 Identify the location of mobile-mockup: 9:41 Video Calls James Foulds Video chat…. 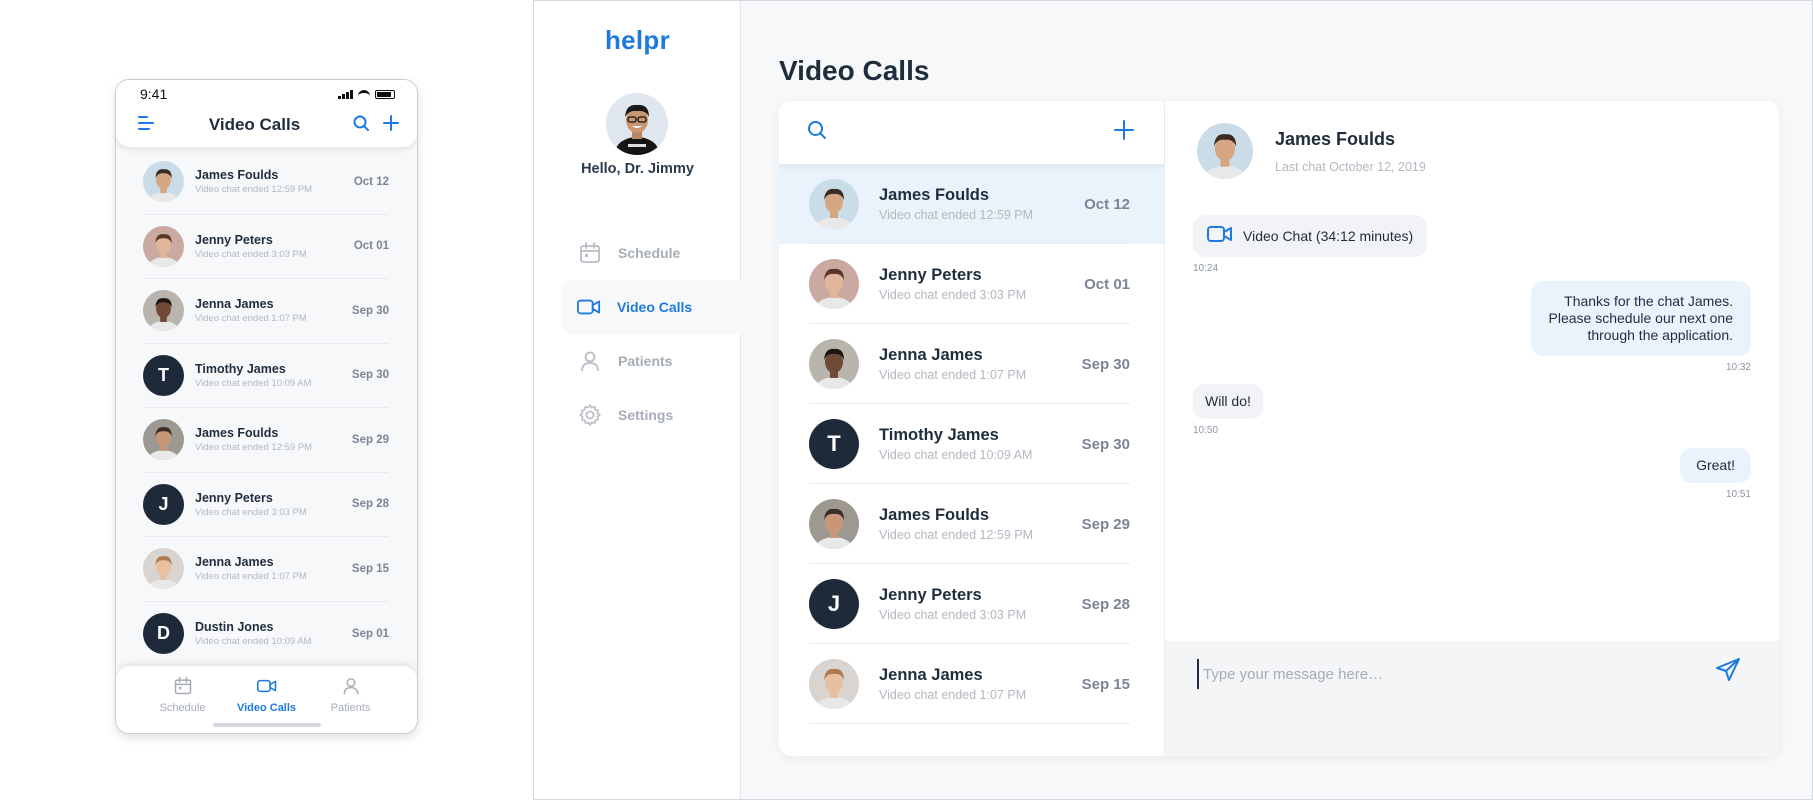
(266, 406).